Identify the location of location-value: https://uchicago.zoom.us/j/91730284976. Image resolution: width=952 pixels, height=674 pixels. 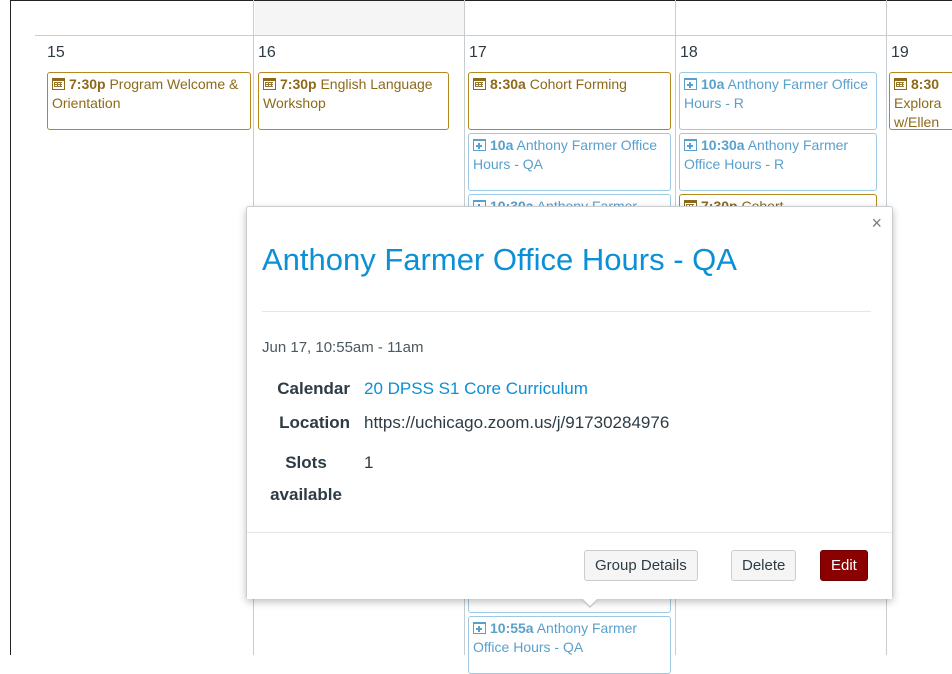
(517, 422).